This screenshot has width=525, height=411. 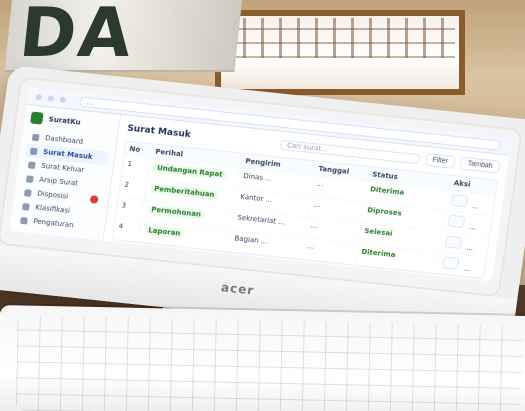 I want to click on gear-icon, so click(x=24, y=220).